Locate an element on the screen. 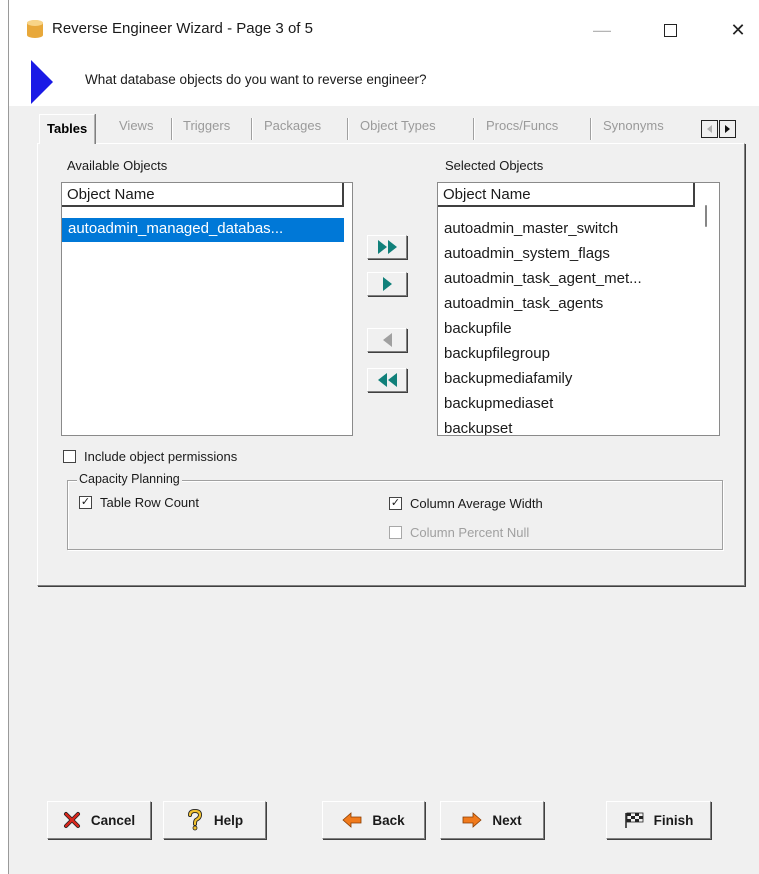  move-all-right-button is located at coordinates (387, 247).